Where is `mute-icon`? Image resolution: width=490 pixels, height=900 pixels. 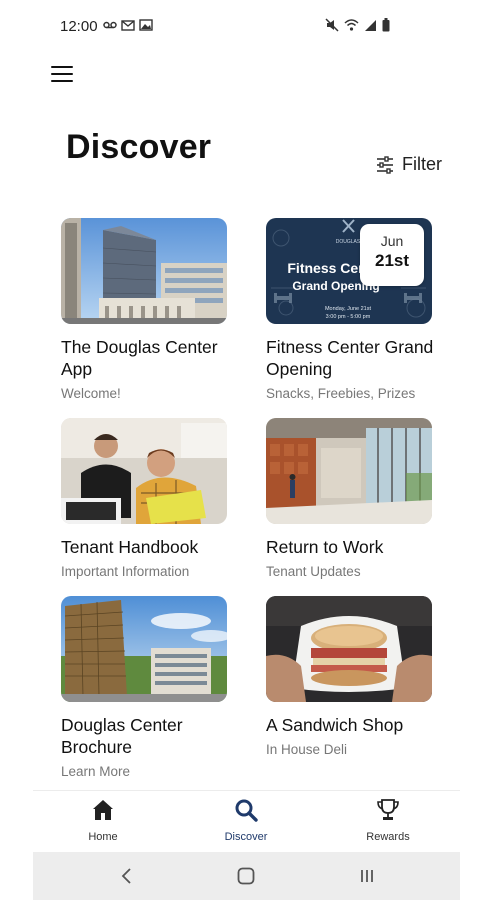 mute-icon is located at coordinates (332, 25).